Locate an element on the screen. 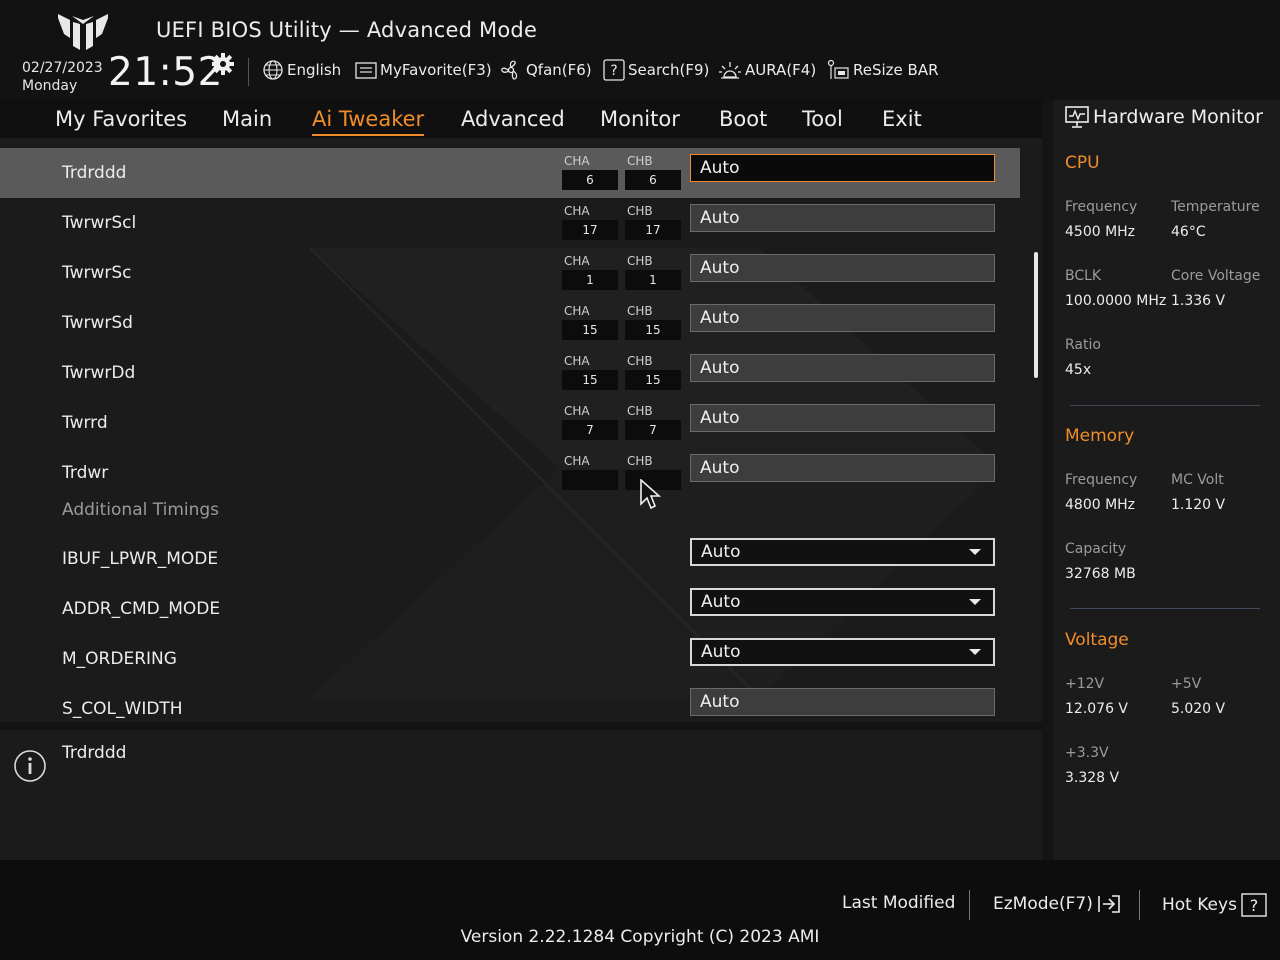  info-icon is located at coordinates (30, 766).